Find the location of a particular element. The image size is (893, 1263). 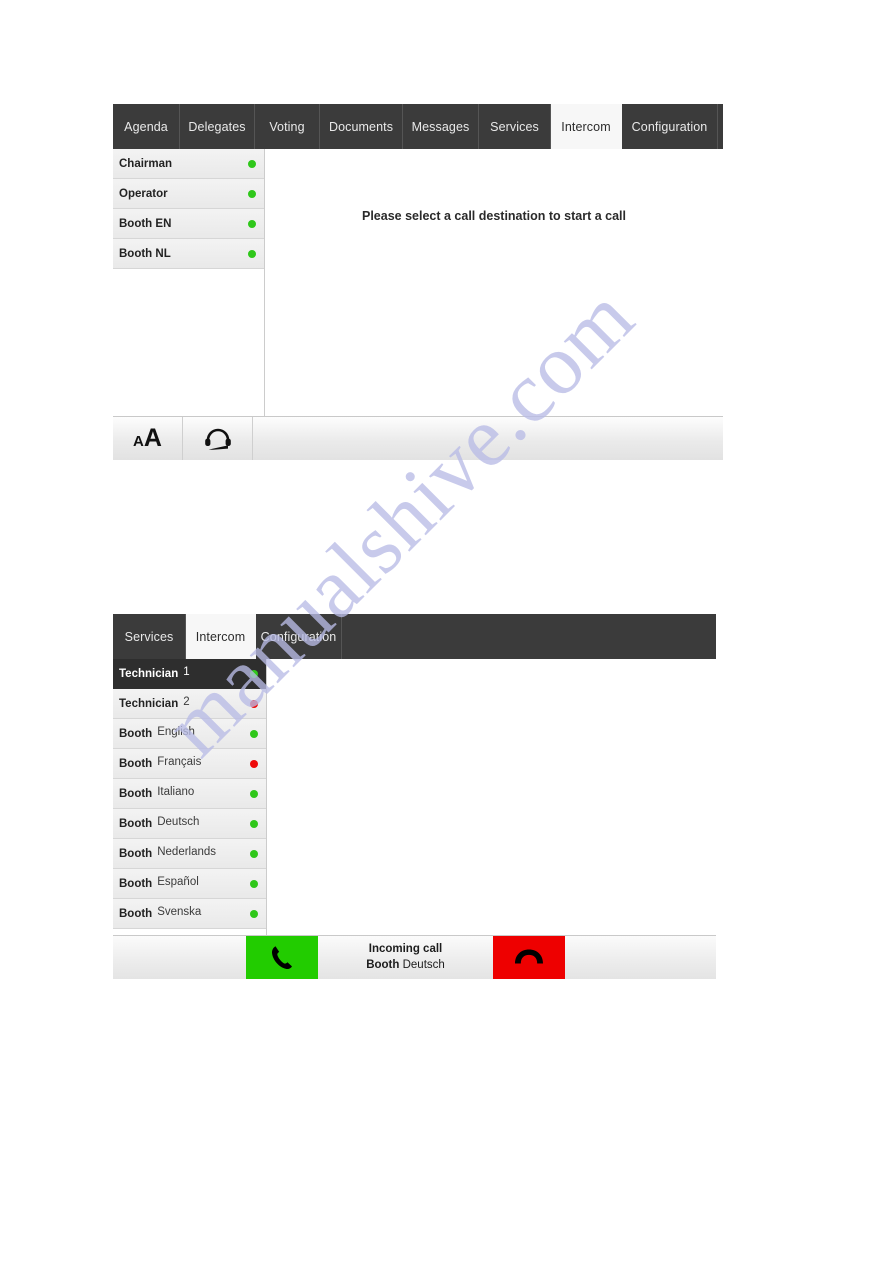

phone-accept-icon is located at coordinates (282, 957).